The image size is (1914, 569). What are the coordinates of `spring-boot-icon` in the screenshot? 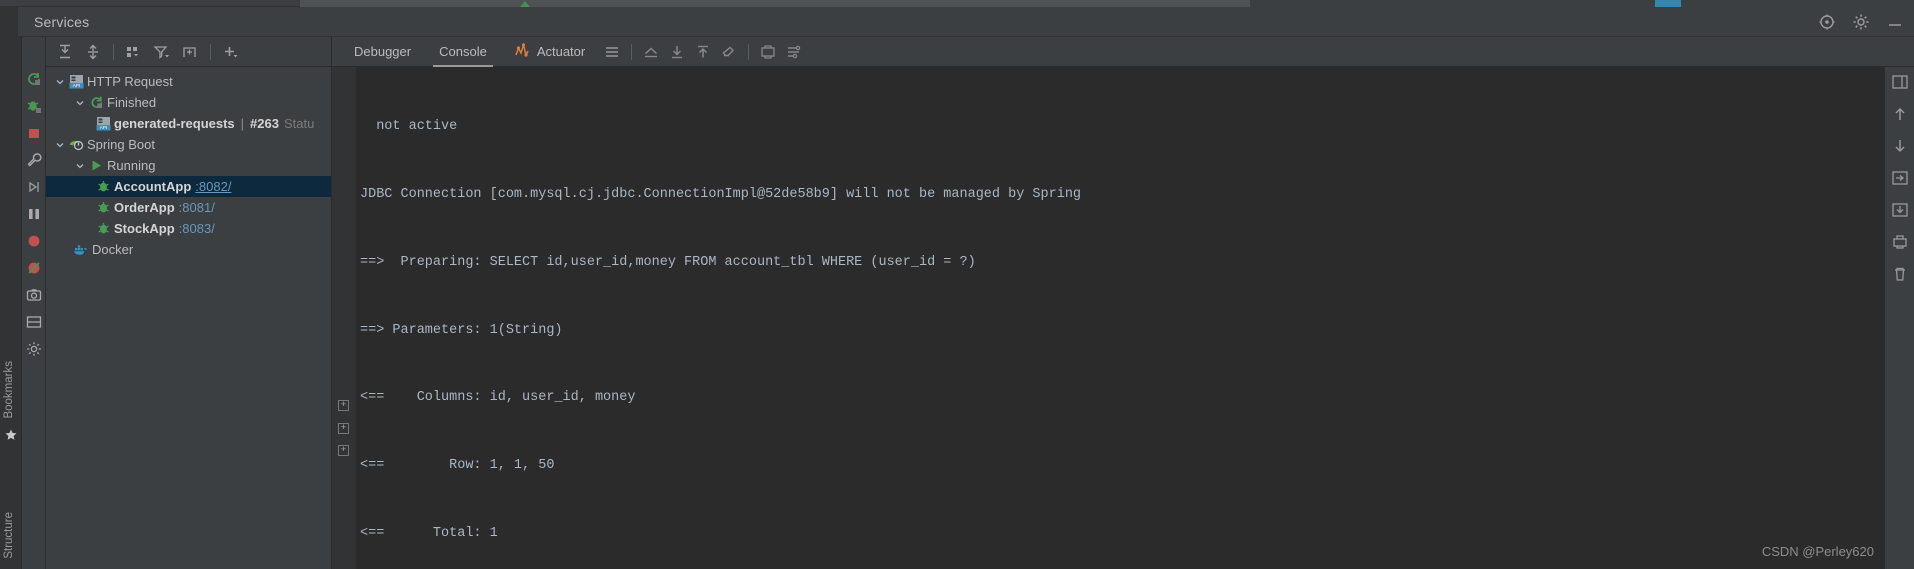 It's located at (76, 144).